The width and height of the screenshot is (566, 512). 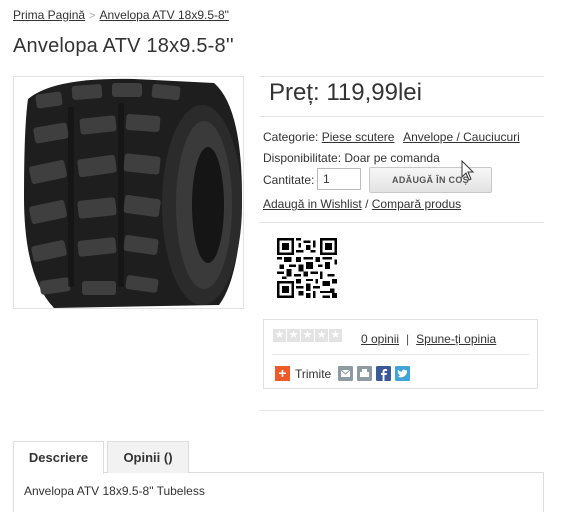 What do you see at coordinates (365, 373) in the screenshot?
I see `print-icon` at bounding box center [365, 373].